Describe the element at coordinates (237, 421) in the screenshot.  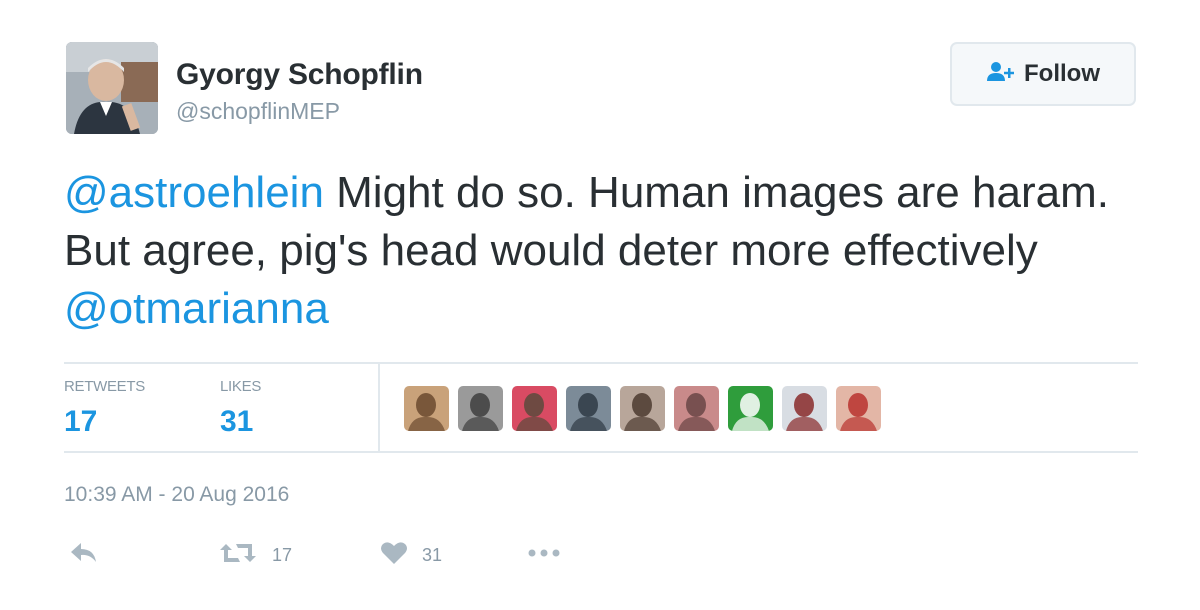
I see `likes-count: 31` at that location.